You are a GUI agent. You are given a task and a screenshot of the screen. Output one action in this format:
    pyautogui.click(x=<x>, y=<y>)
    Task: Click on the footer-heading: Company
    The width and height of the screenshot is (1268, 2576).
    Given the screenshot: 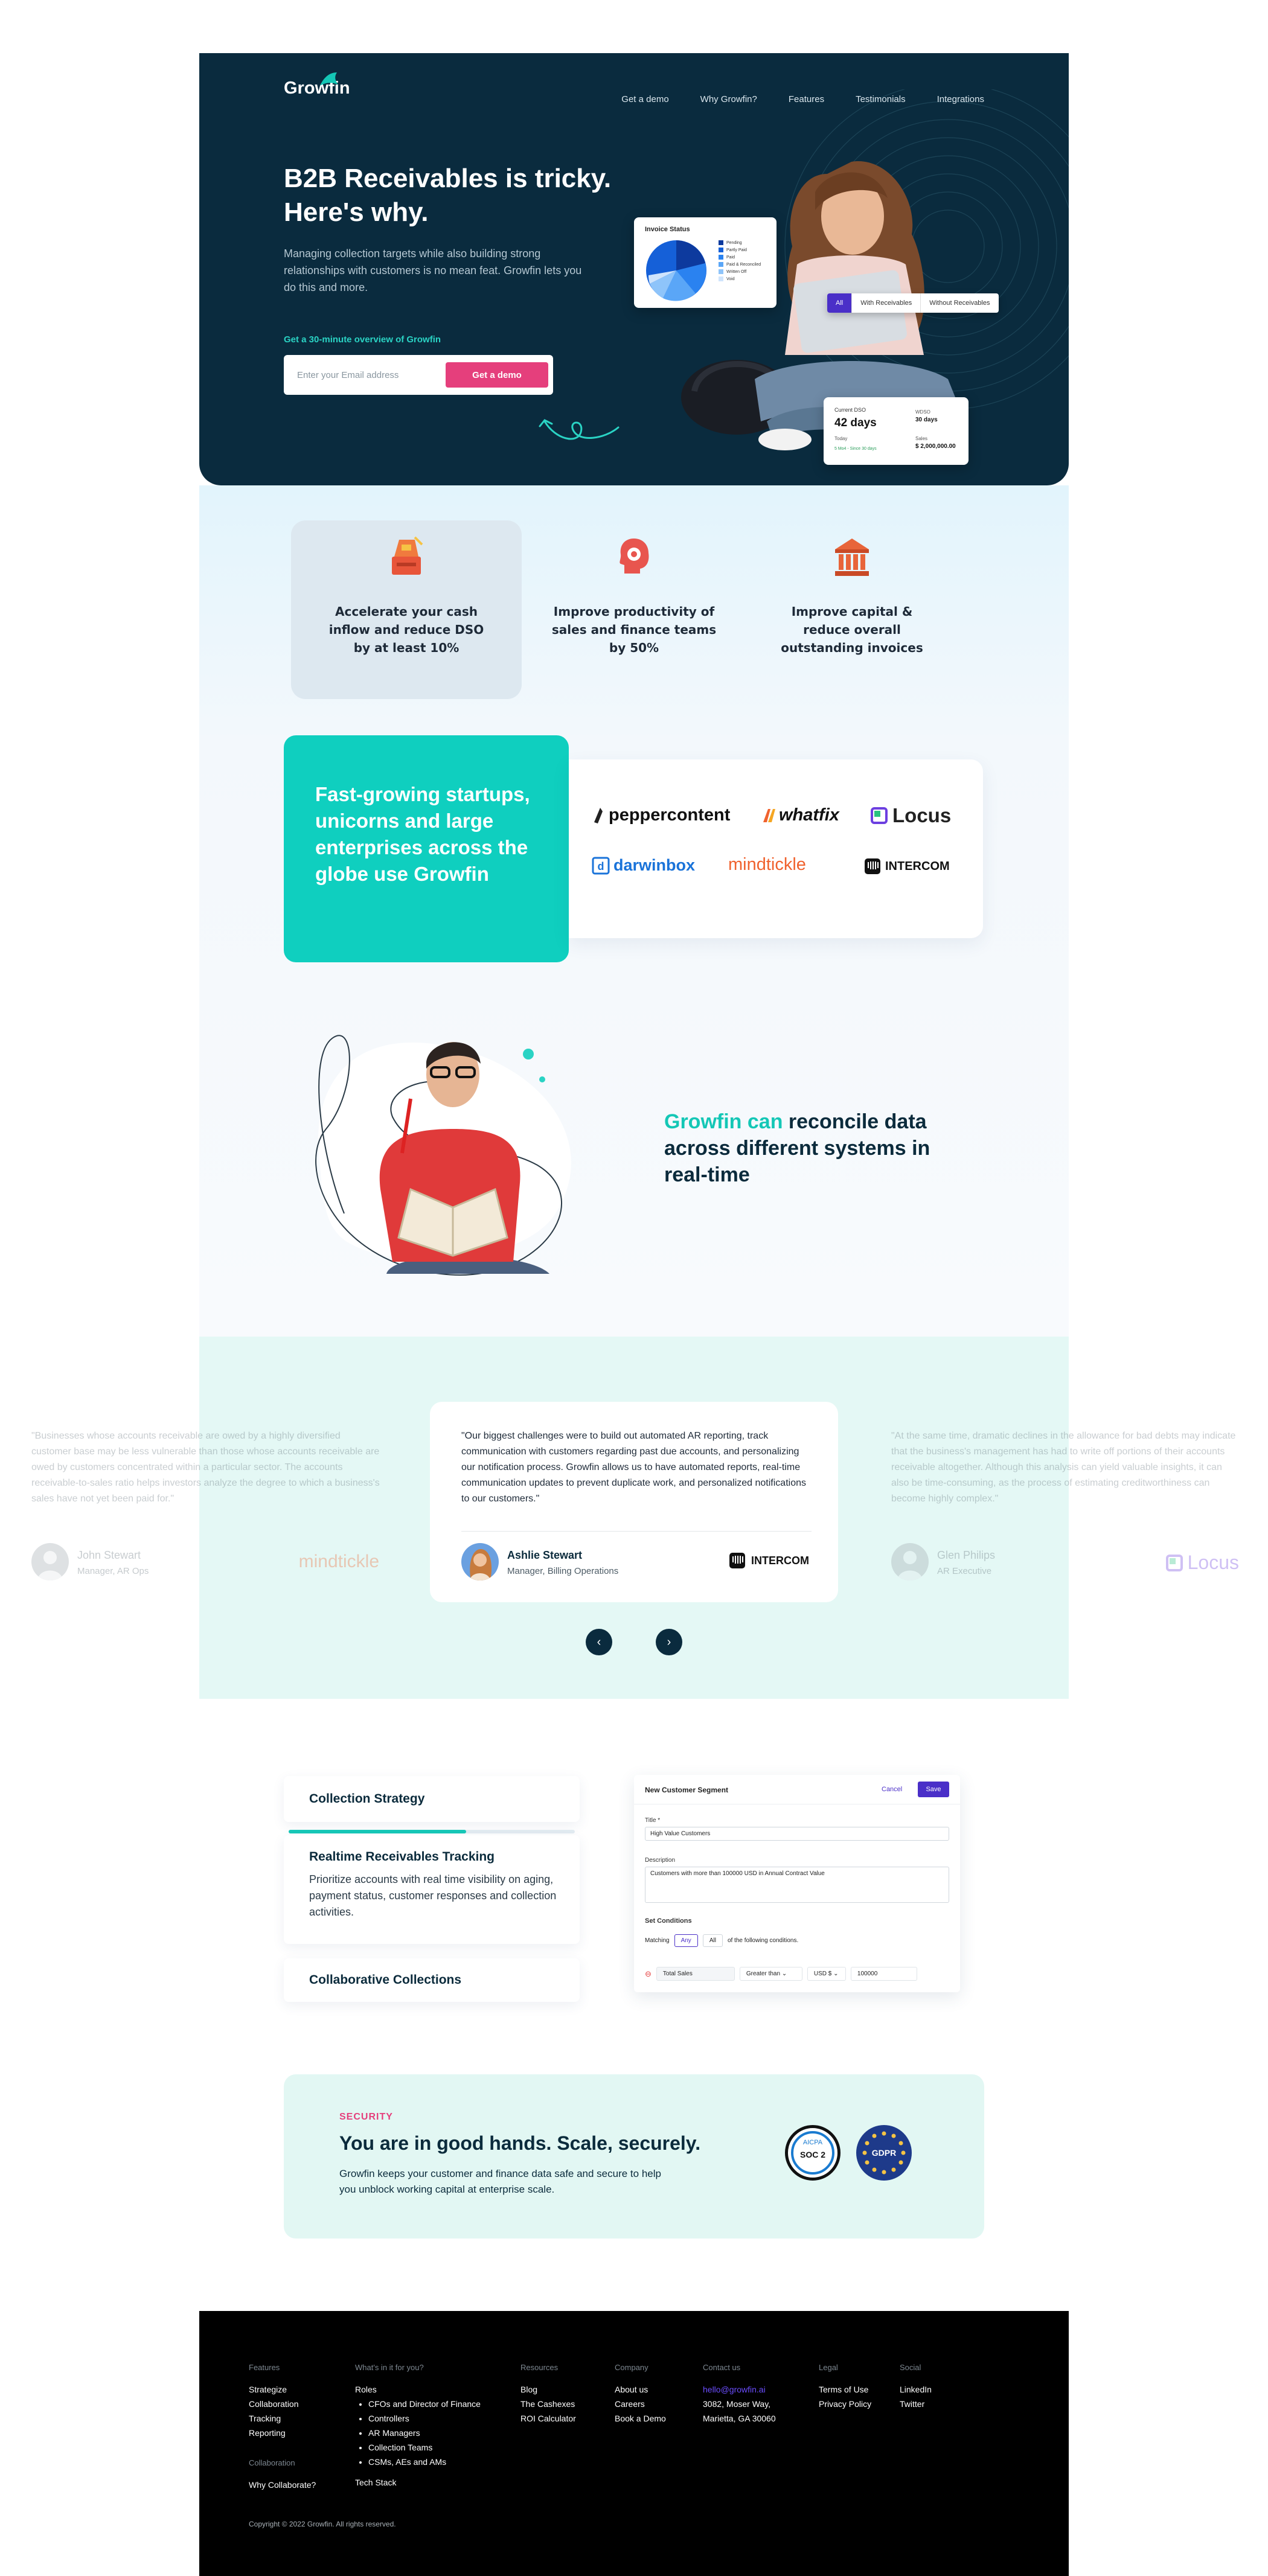 What is the action you would take?
    pyautogui.click(x=631, y=2368)
    